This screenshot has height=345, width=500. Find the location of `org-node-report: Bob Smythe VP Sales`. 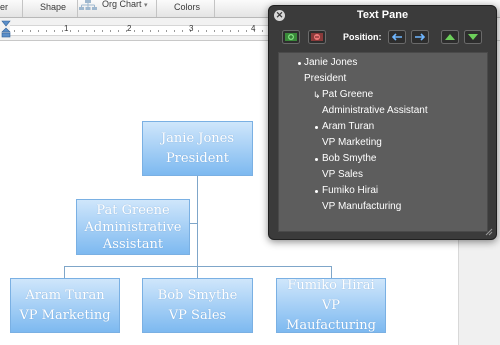

org-node-report: Bob Smythe VP Sales is located at coordinates (197, 305).